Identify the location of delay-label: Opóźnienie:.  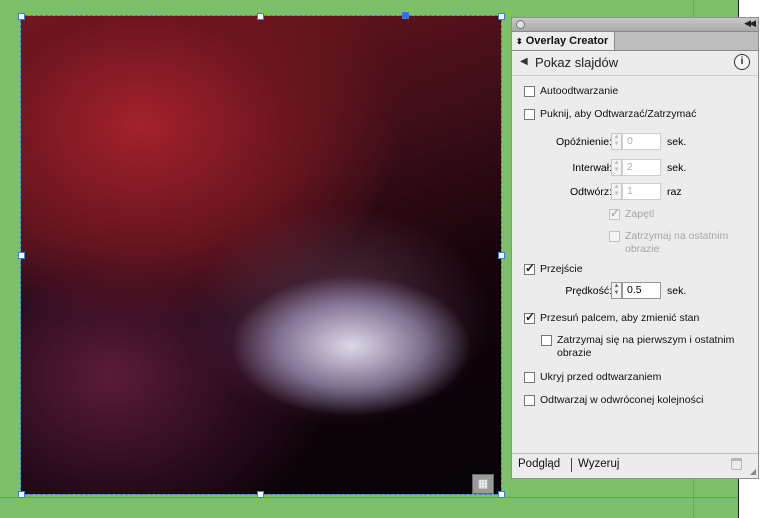
(583, 142).